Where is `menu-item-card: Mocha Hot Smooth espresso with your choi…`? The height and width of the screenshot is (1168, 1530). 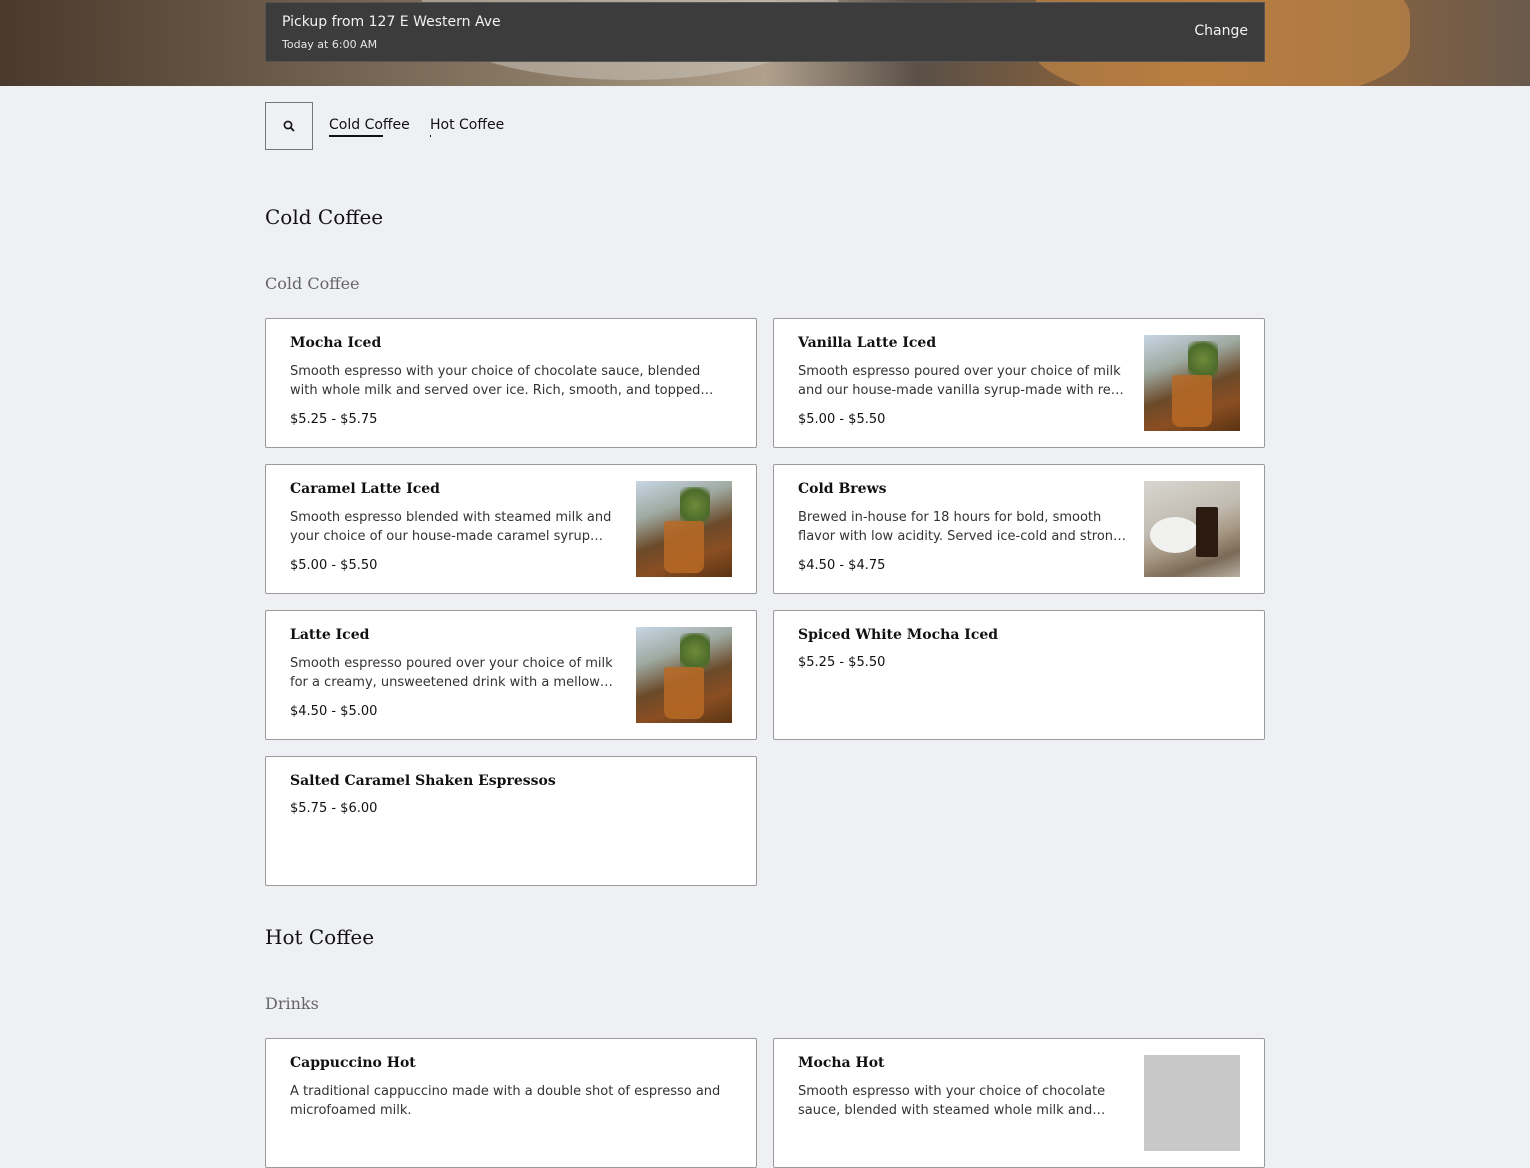
menu-item-card: Mocha Hot Smooth espresso with your choi… is located at coordinates (1019, 1103).